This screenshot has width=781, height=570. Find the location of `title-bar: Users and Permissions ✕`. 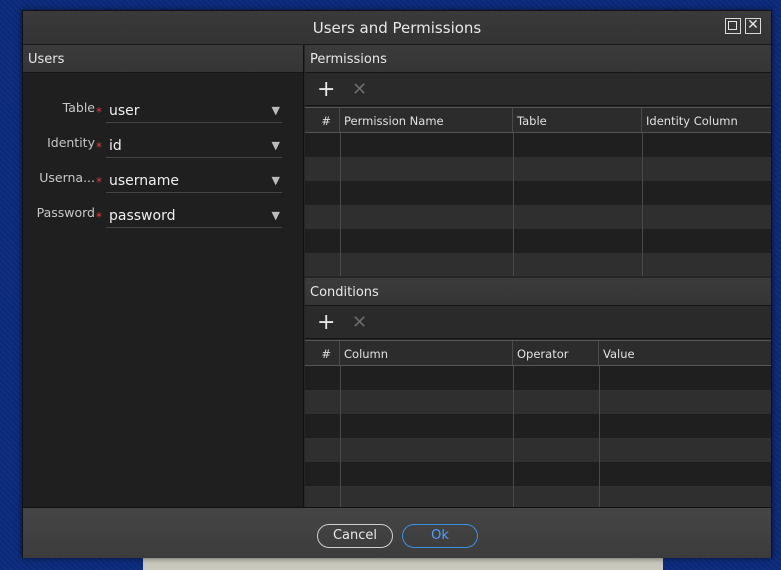

title-bar: Users and Permissions ✕ is located at coordinates (397, 28).